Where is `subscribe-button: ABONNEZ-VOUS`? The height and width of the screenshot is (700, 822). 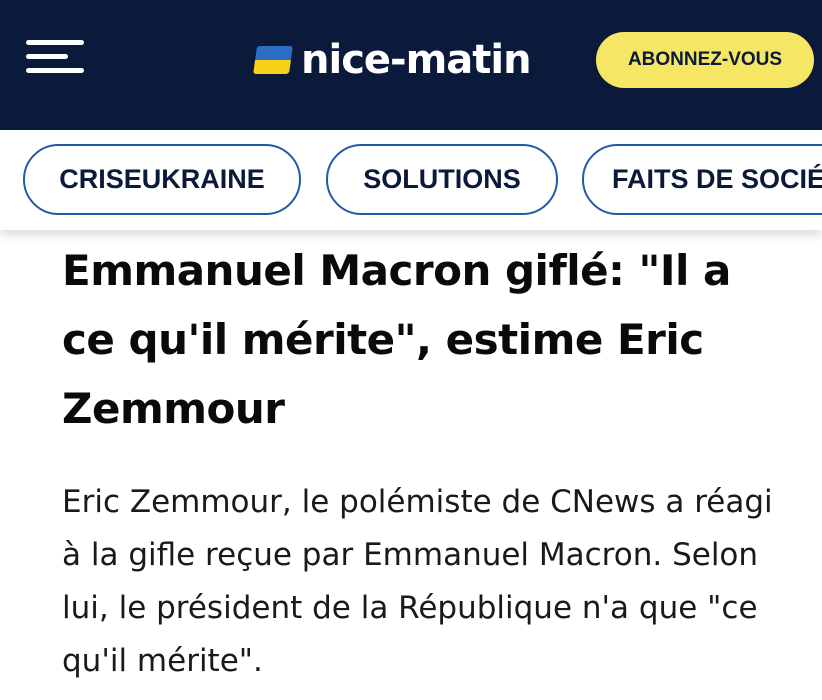 subscribe-button: ABONNEZ-VOUS is located at coordinates (705, 60).